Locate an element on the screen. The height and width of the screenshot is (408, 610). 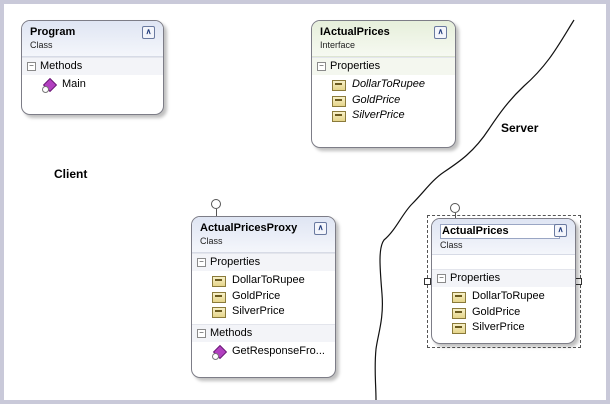
resize-handle-right is located at coordinates (578, 281).